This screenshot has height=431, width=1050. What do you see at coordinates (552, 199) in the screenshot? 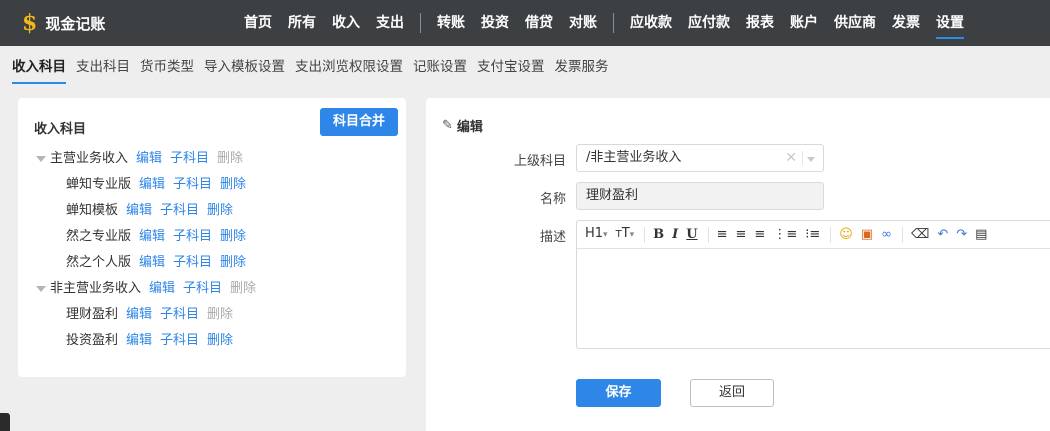
I see `name-label: 名称` at bounding box center [552, 199].